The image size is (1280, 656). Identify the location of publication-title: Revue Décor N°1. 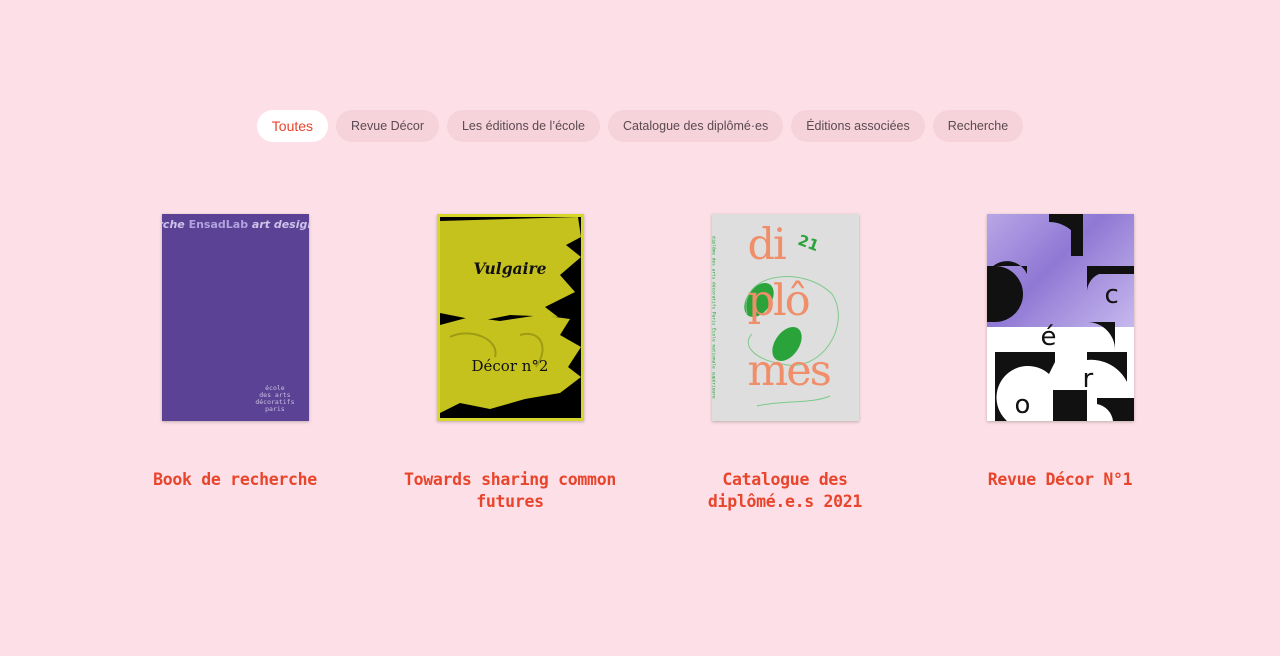
(1060, 480).